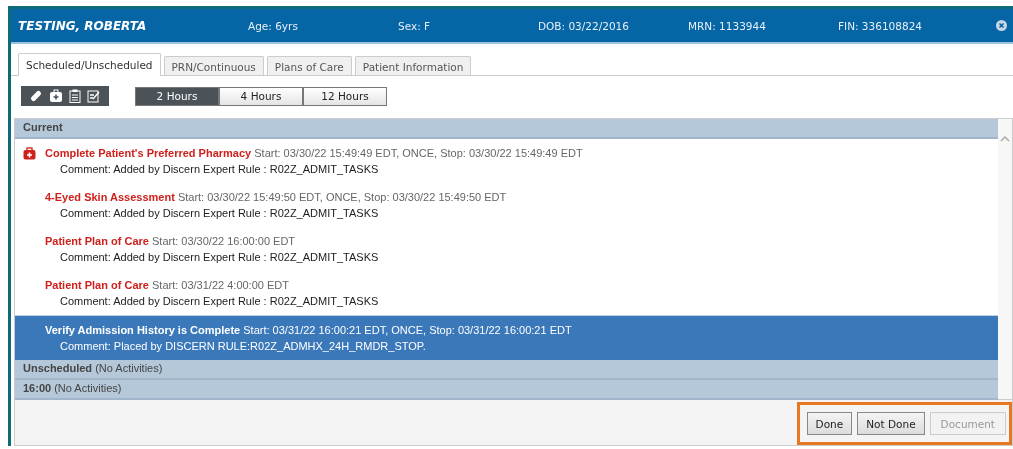  I want to click on section-header: Unscheduled (No Activities), so click(506, 370).